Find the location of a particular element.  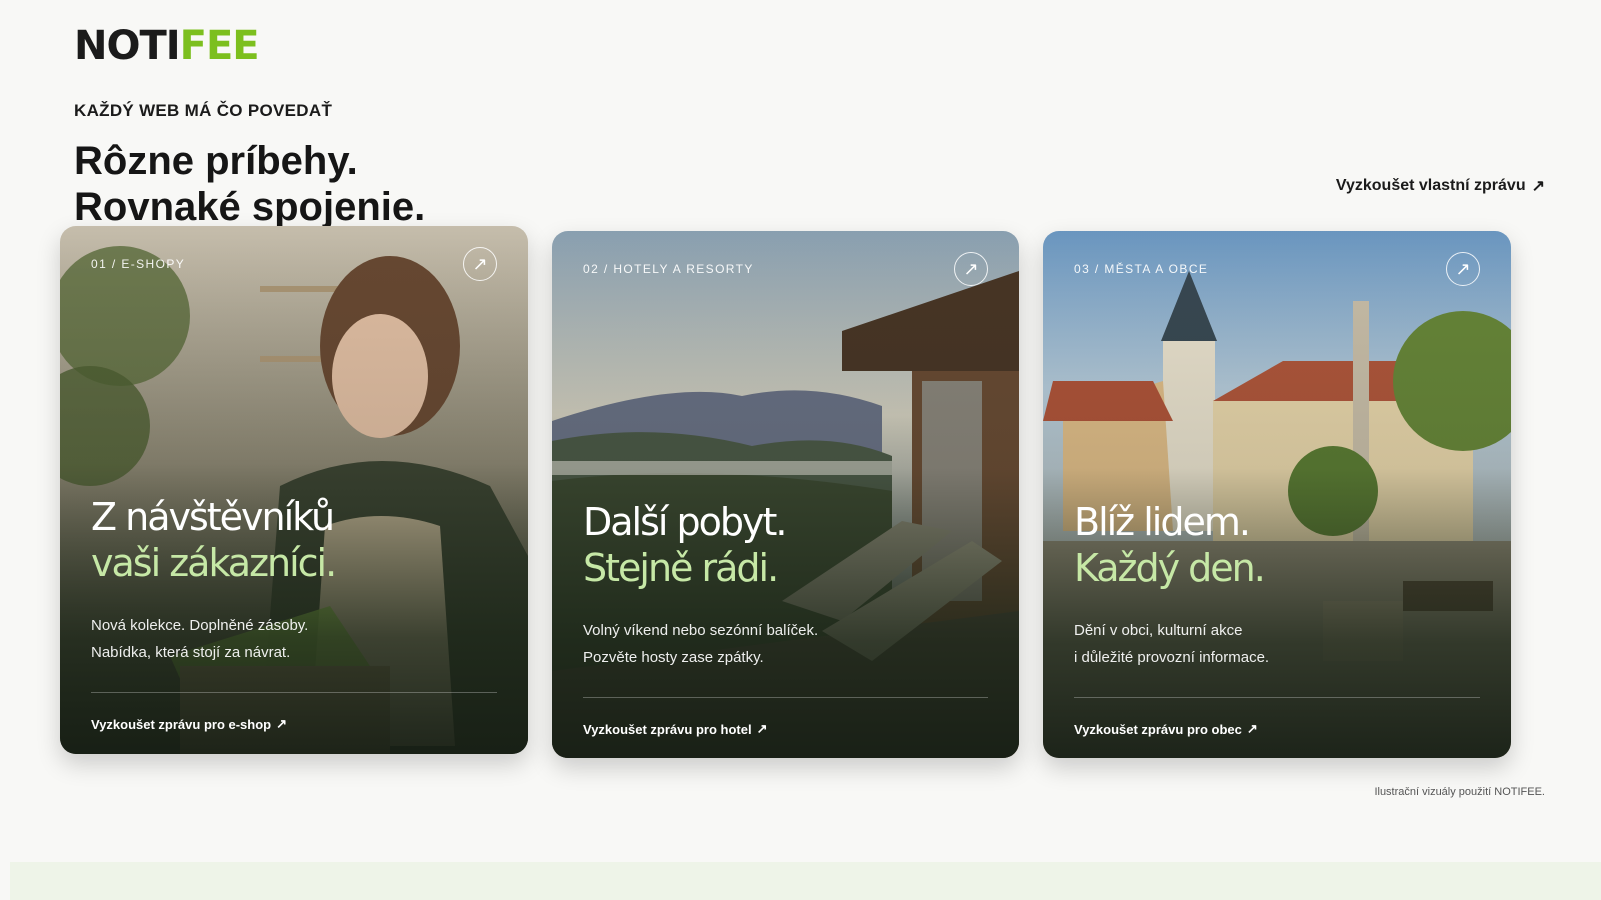

headline-line-1: Rôzne príbehy. is located at coordinates (216, 161).